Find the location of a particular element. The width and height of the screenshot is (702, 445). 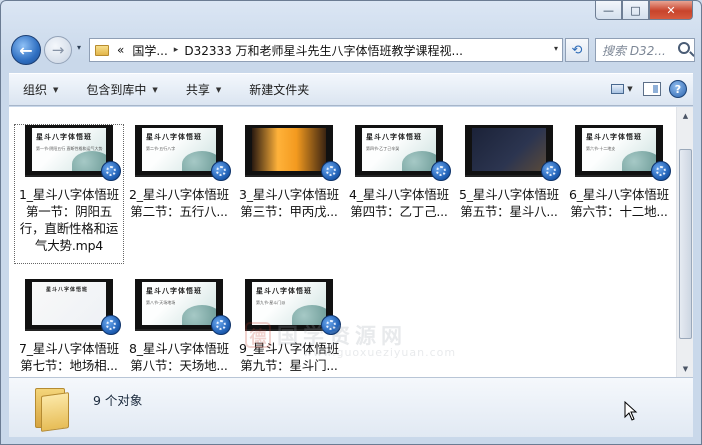

new-folder-button: 新建文件夹 is located at coordinates (279, 89).